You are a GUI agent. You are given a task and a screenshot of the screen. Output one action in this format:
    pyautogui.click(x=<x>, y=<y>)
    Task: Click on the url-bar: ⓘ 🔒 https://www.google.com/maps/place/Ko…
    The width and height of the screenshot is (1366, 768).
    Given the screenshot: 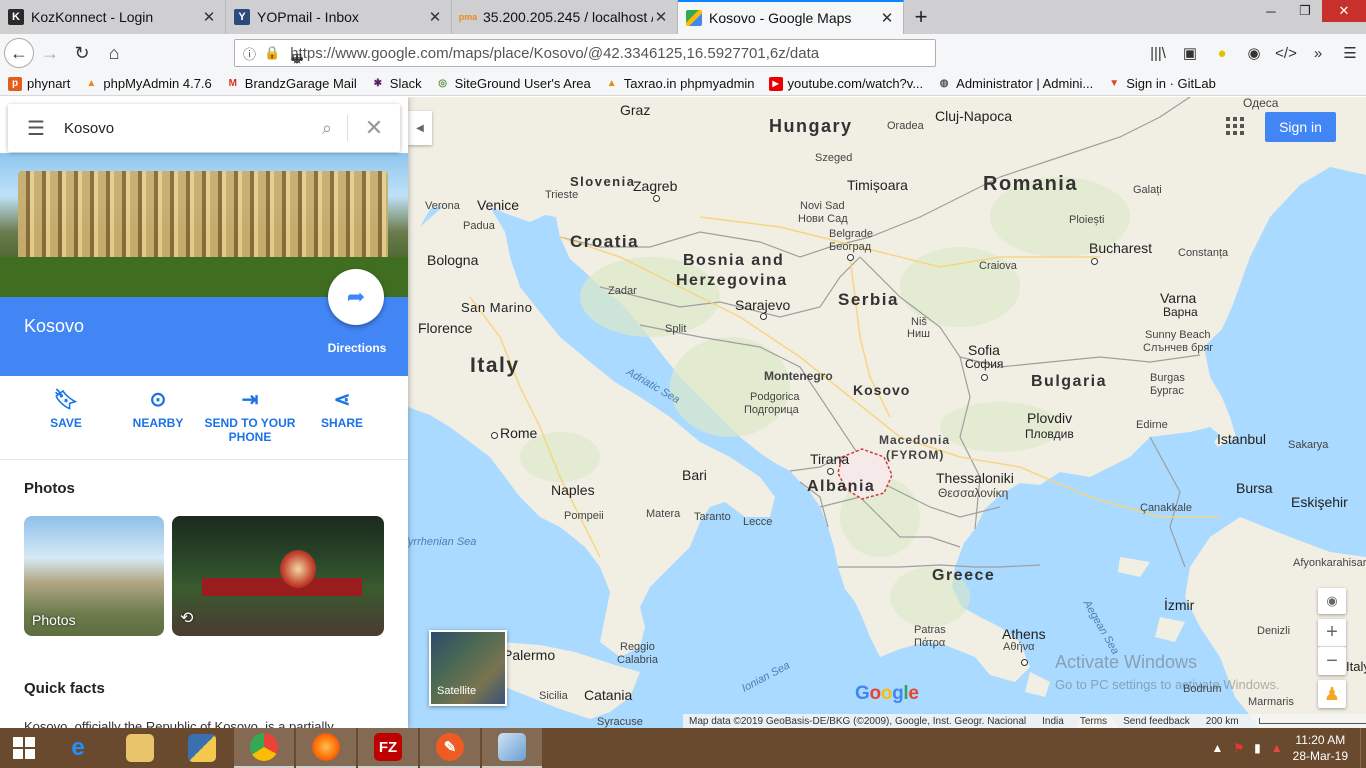 What is the action you would take?
    pyautogui.click(x=585, y=53)
    